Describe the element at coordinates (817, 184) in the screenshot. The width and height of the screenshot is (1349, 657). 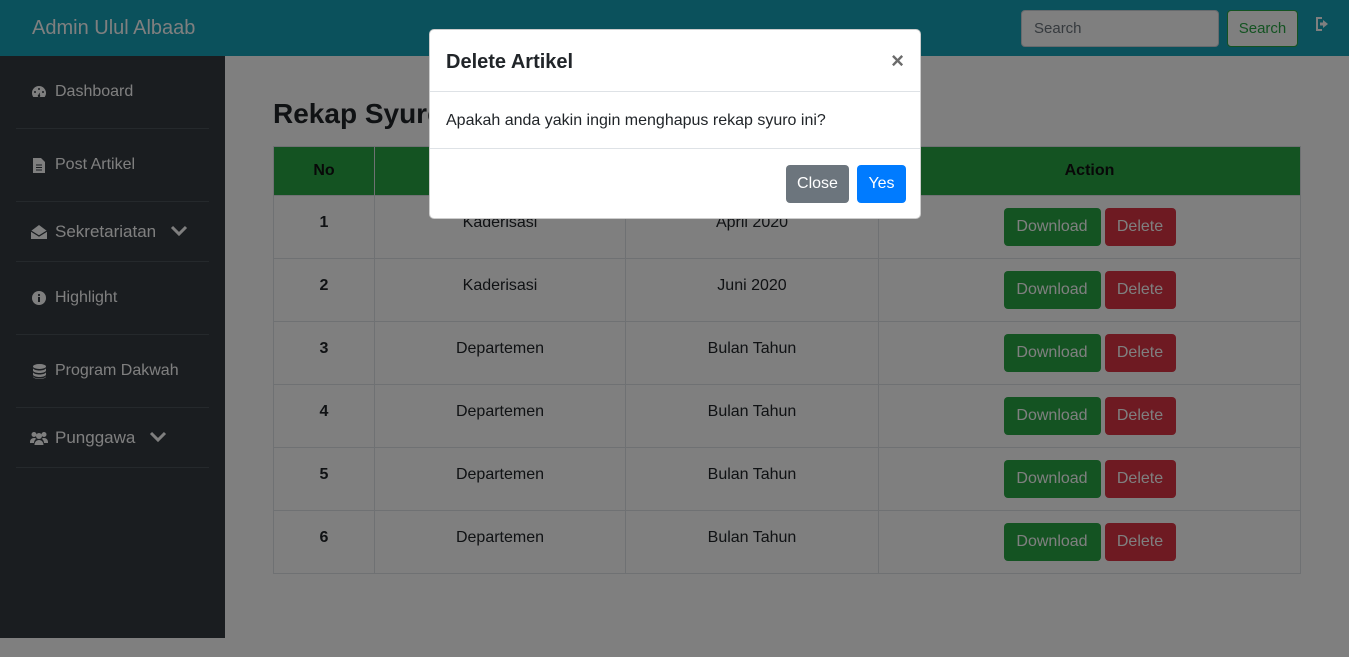
I see `close-button: Close` at that location.